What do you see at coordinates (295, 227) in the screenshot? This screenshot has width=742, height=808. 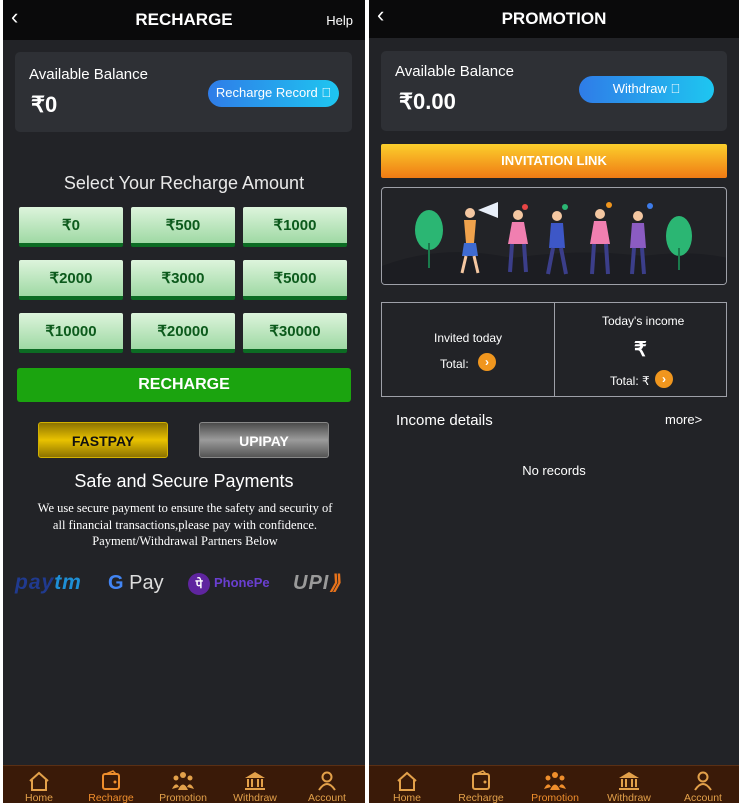 I see `amount-option: ₹1000` at bounding box center [295, 227].